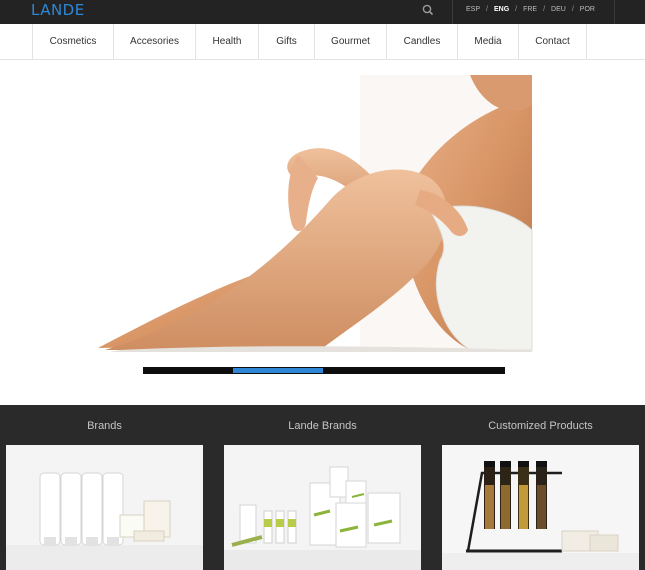  I want to click on lang-eng: ENG, so click(501, 9).